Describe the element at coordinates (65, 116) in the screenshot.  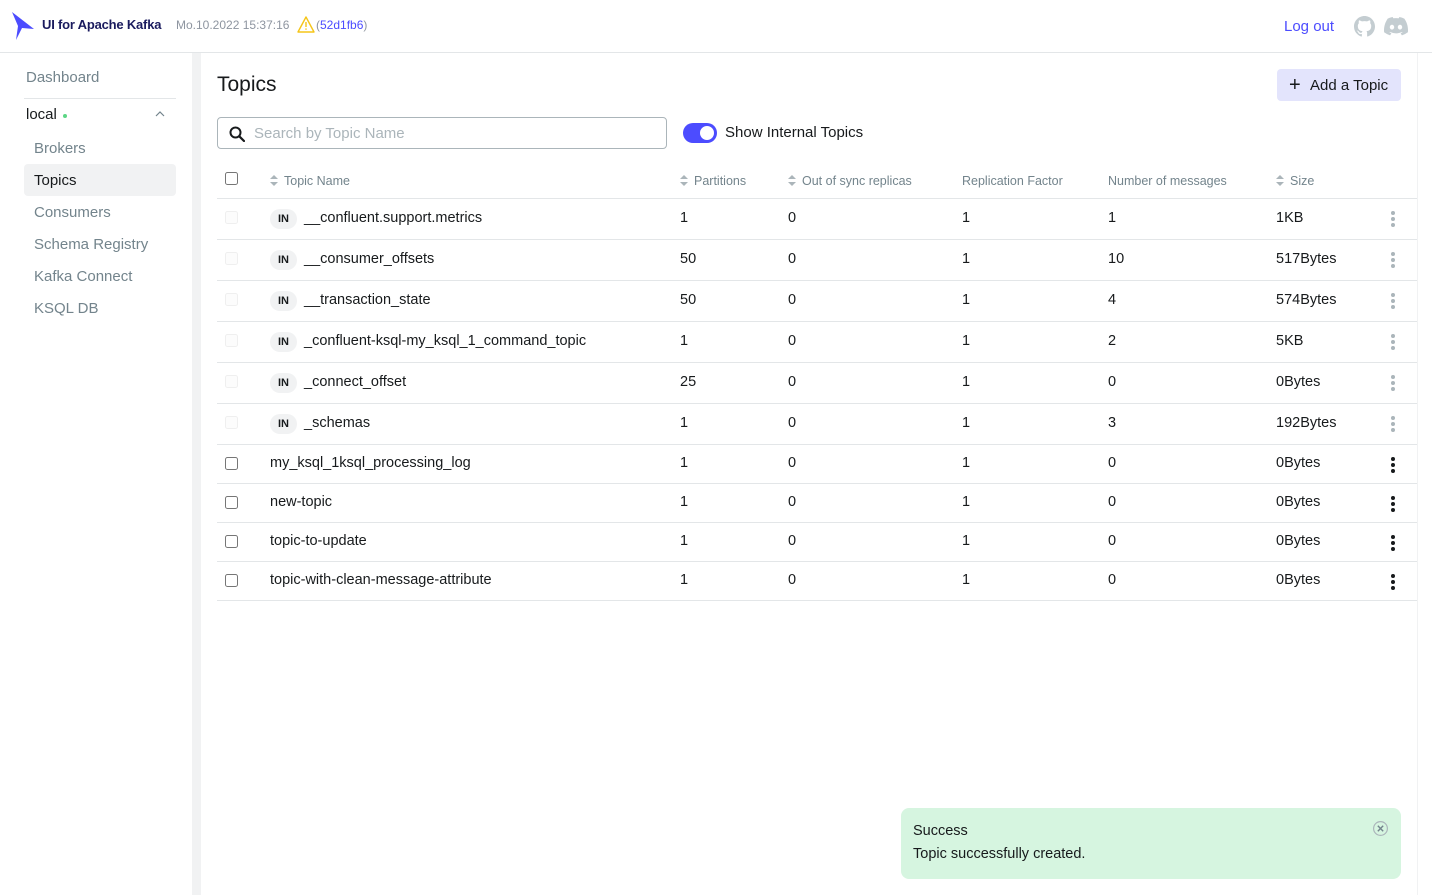
I see `cluster-status-dot` at that location.